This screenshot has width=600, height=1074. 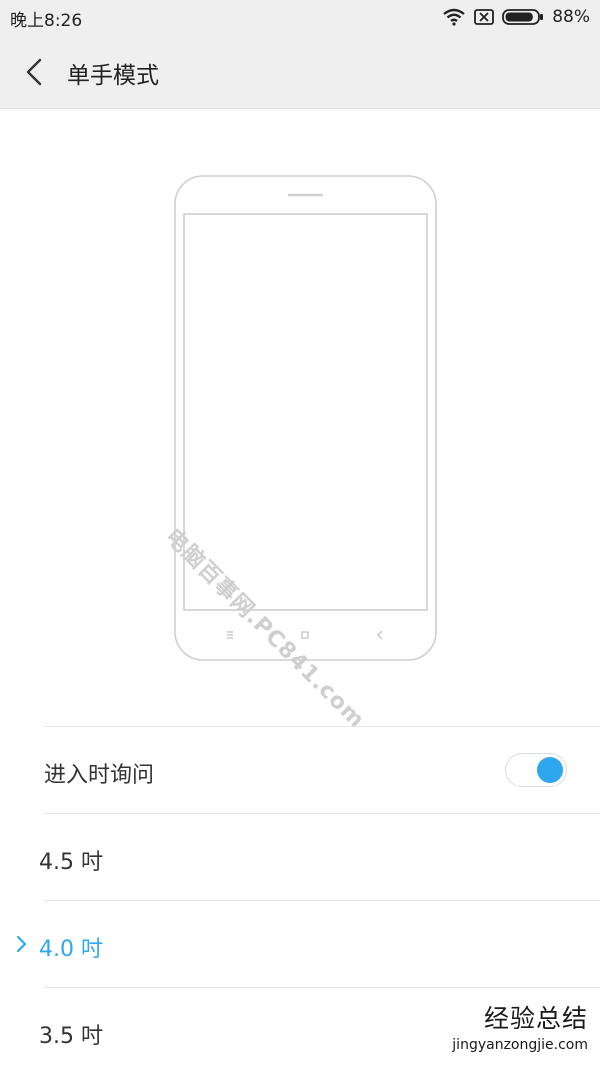 I want to click on size-label: 4.5 吋, so click(x=71, y=862).